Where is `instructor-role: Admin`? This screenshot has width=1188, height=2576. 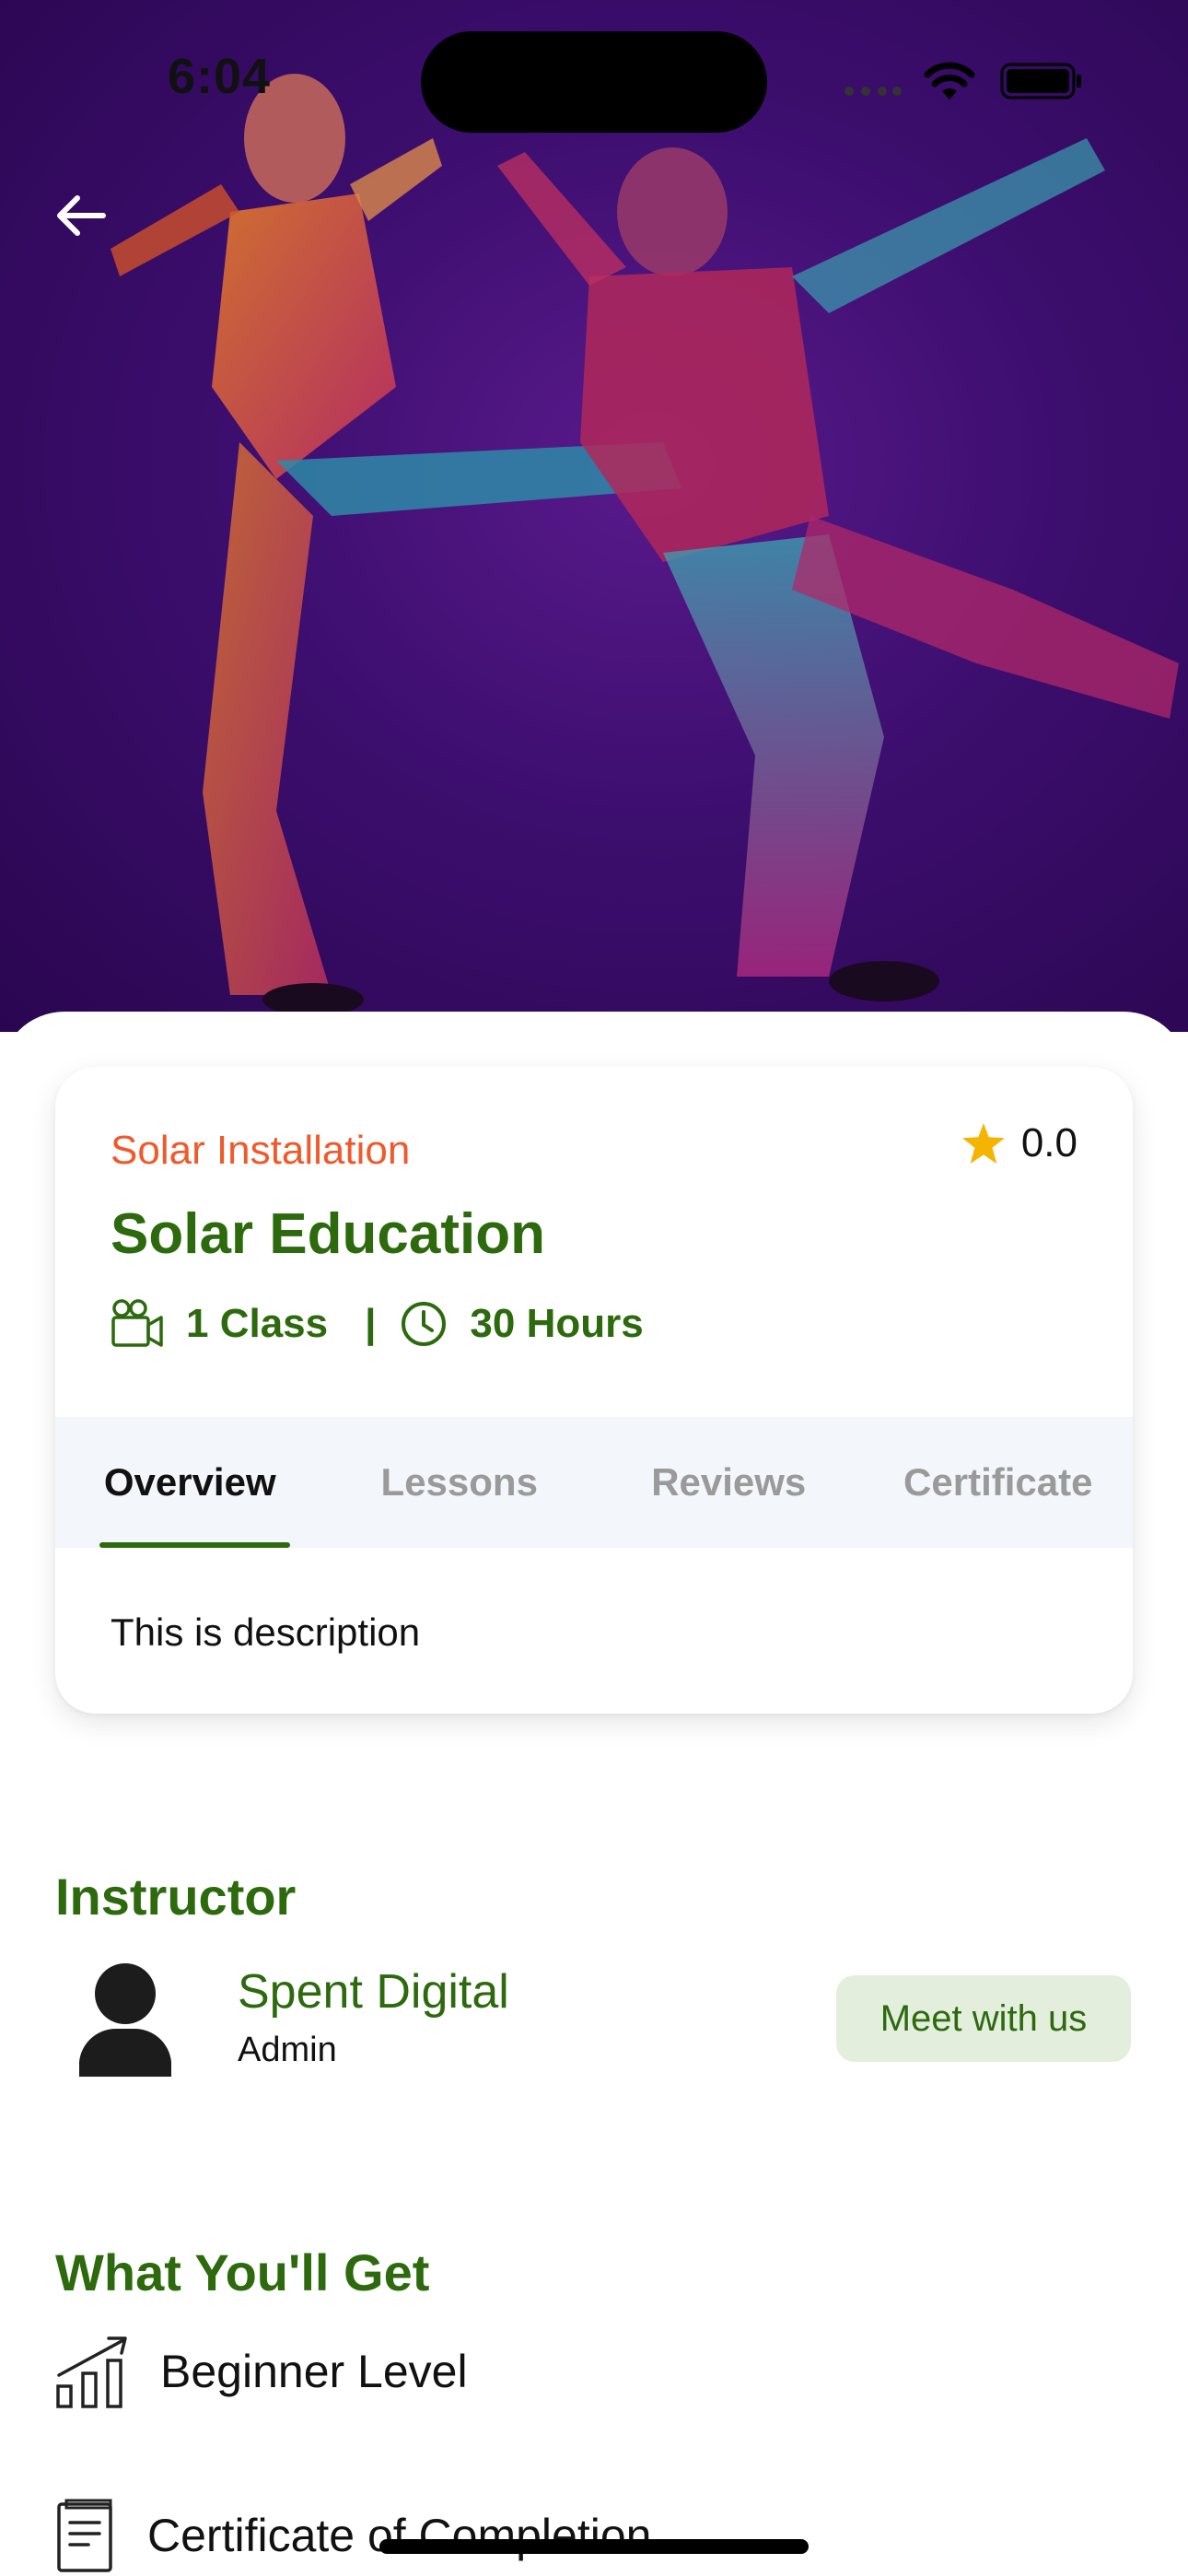
instructor-role: Admin is located at coordinates (287, 2050).